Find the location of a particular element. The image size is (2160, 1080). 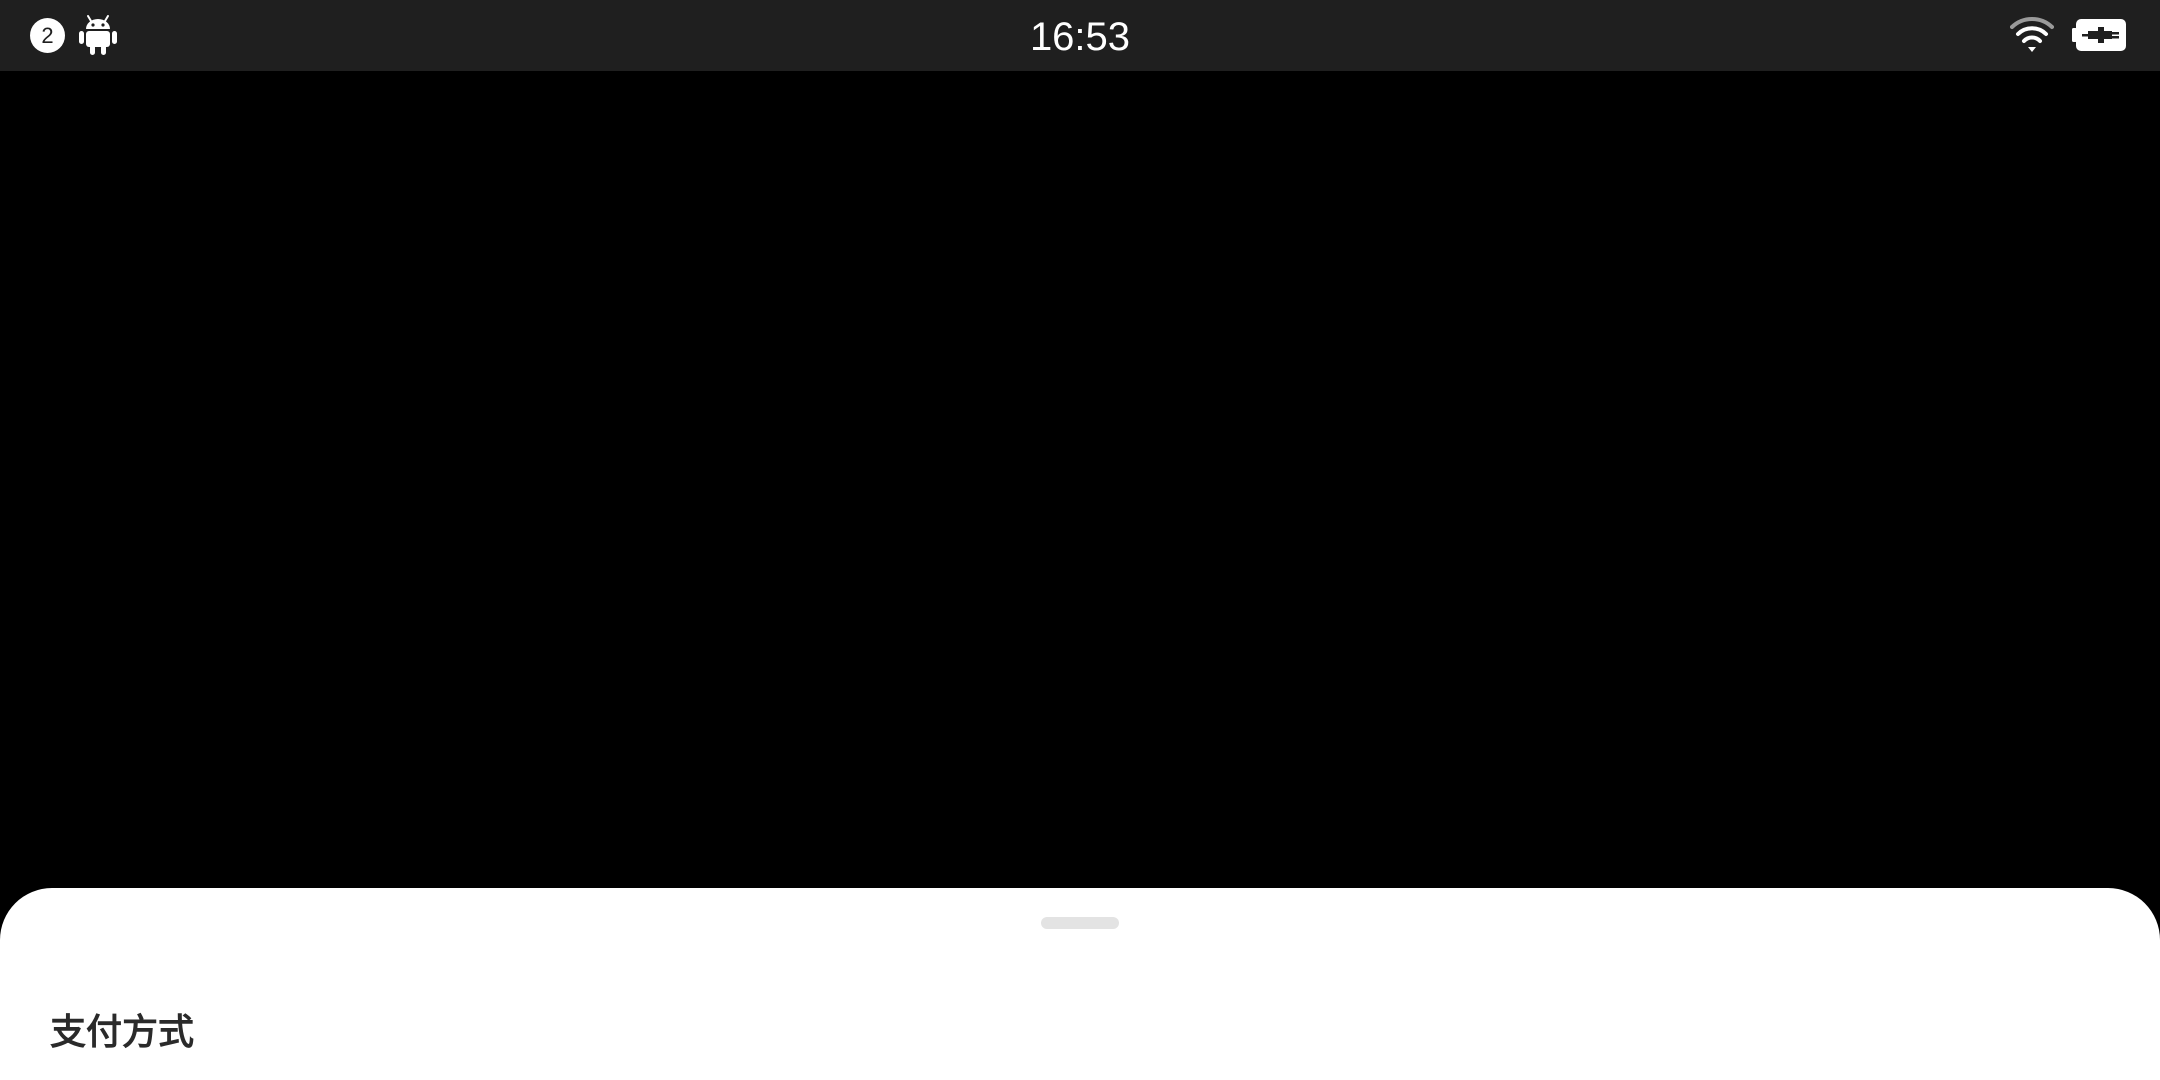

status-time: 16:53 is located at coordinates (1080, 37).